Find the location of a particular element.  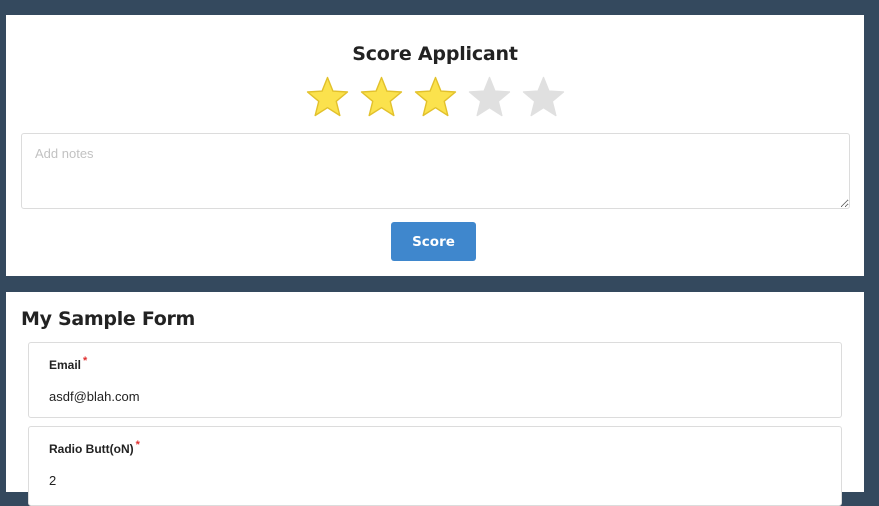

email-value: asdf@blah.com is located at coordinates (94, 396).